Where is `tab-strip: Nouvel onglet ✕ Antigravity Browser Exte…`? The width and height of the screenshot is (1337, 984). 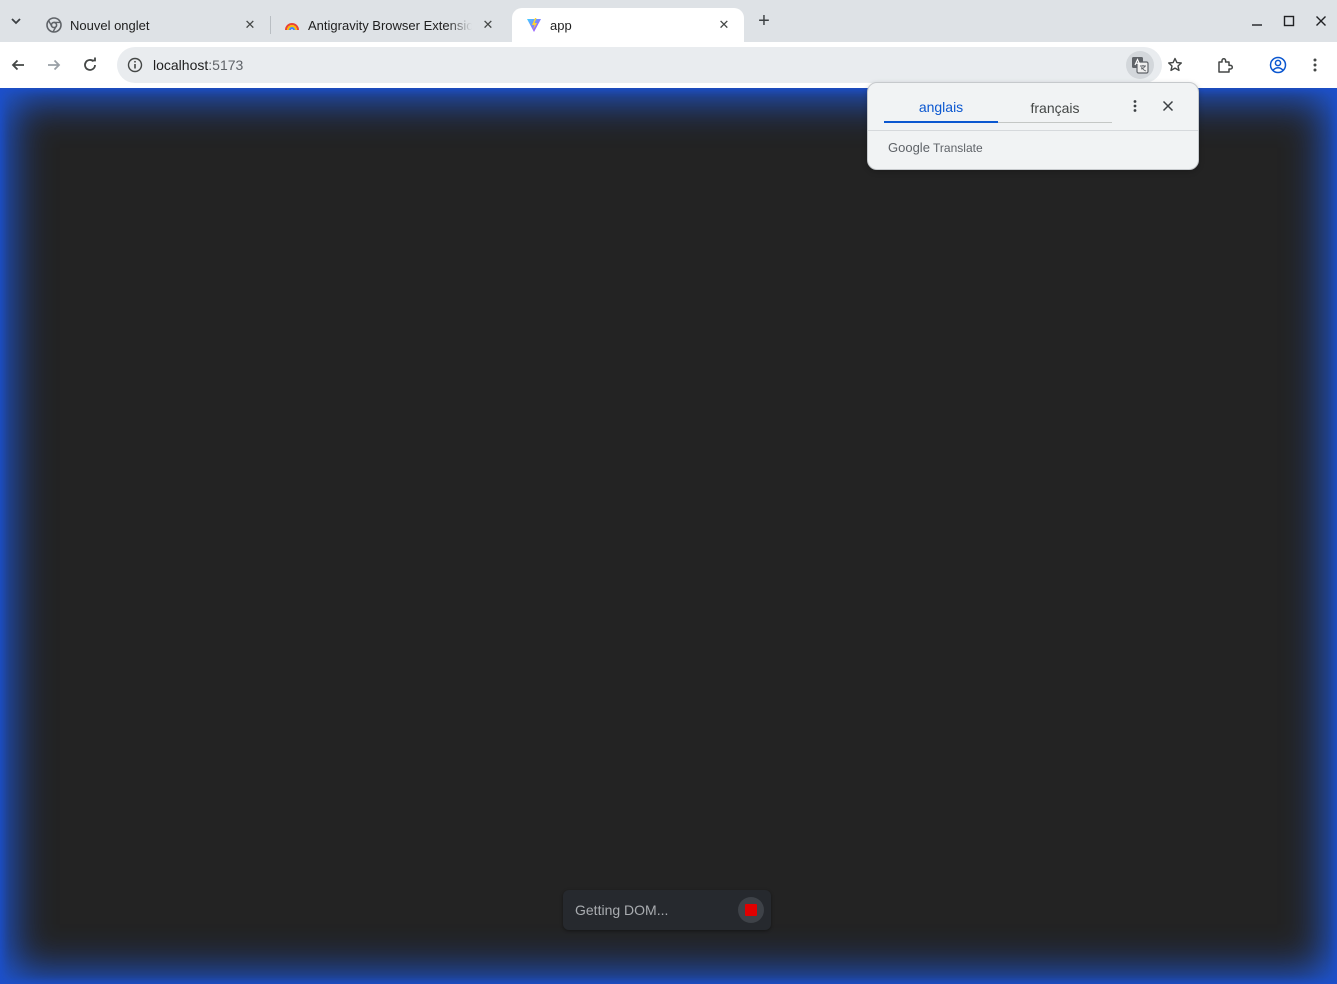 tab-strip: Nouvel onglet ✕ Antigravity Browser Exte… is located at coordinates (668, 21).